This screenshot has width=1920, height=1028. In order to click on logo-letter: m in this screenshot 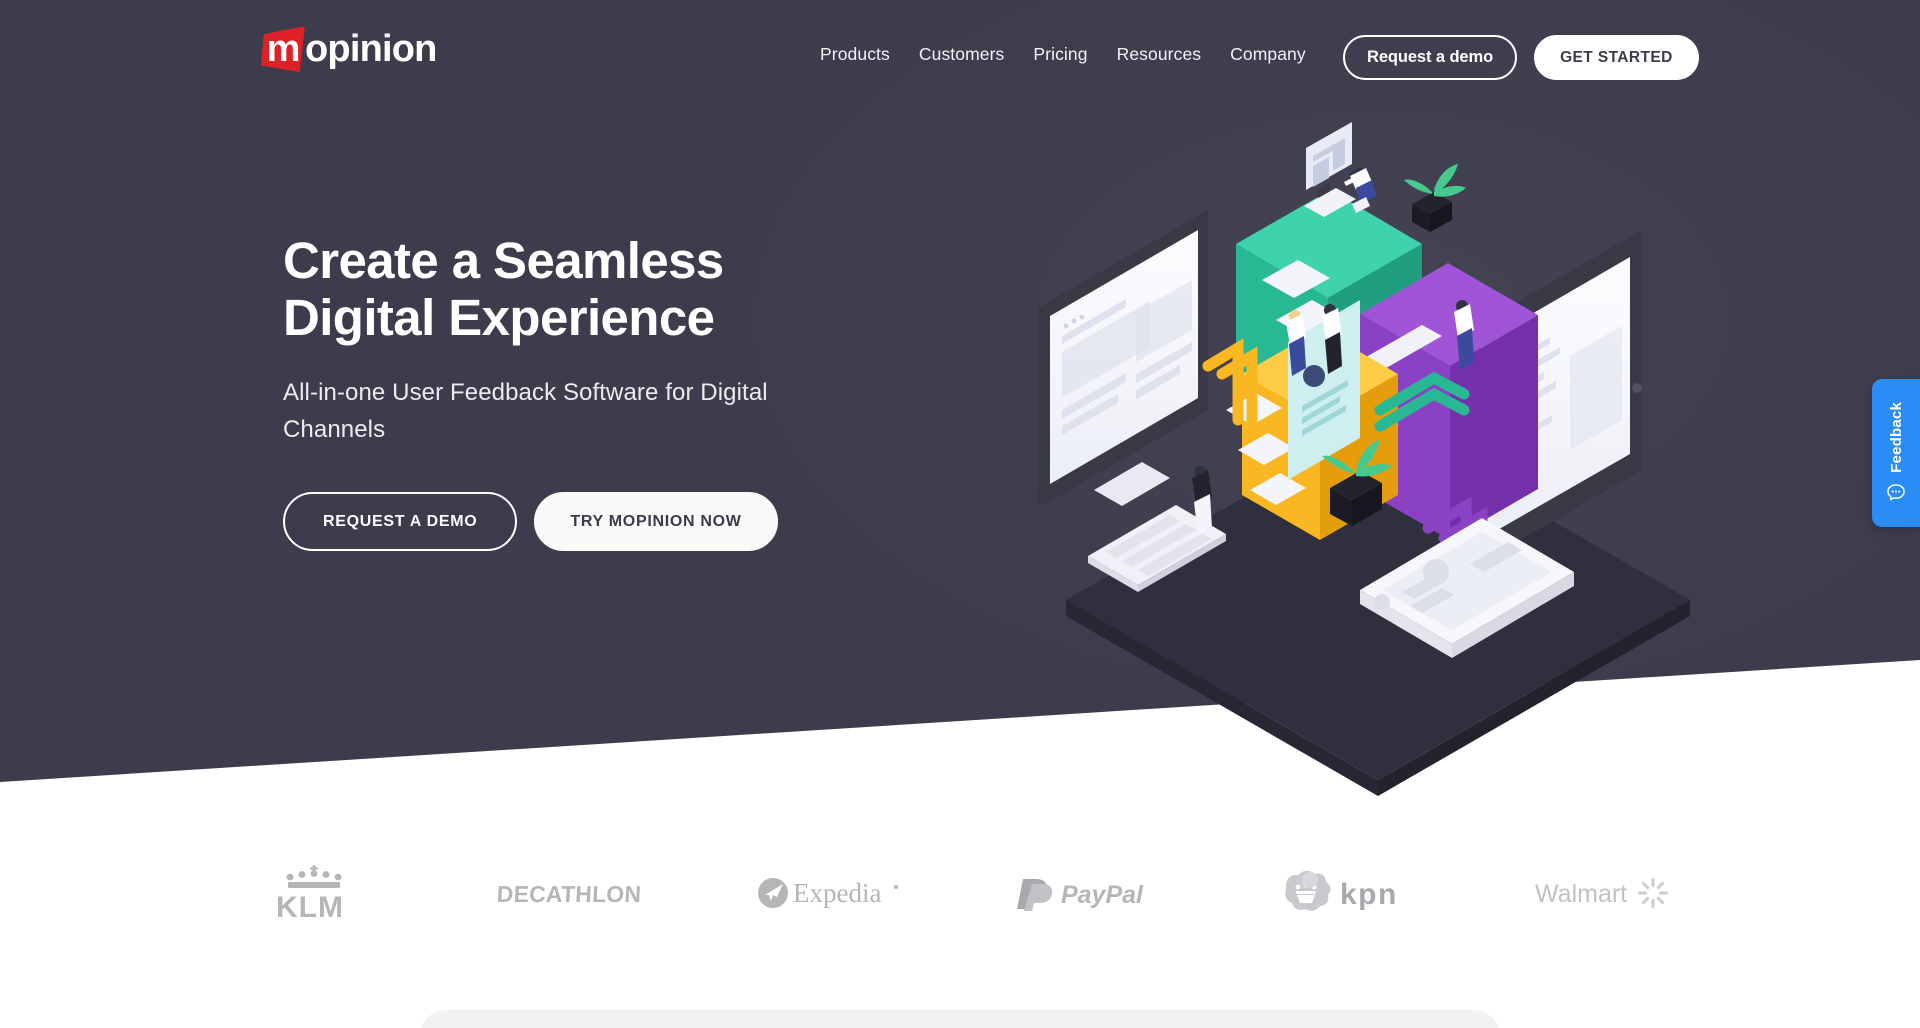, I will do `click(283, 49)`.